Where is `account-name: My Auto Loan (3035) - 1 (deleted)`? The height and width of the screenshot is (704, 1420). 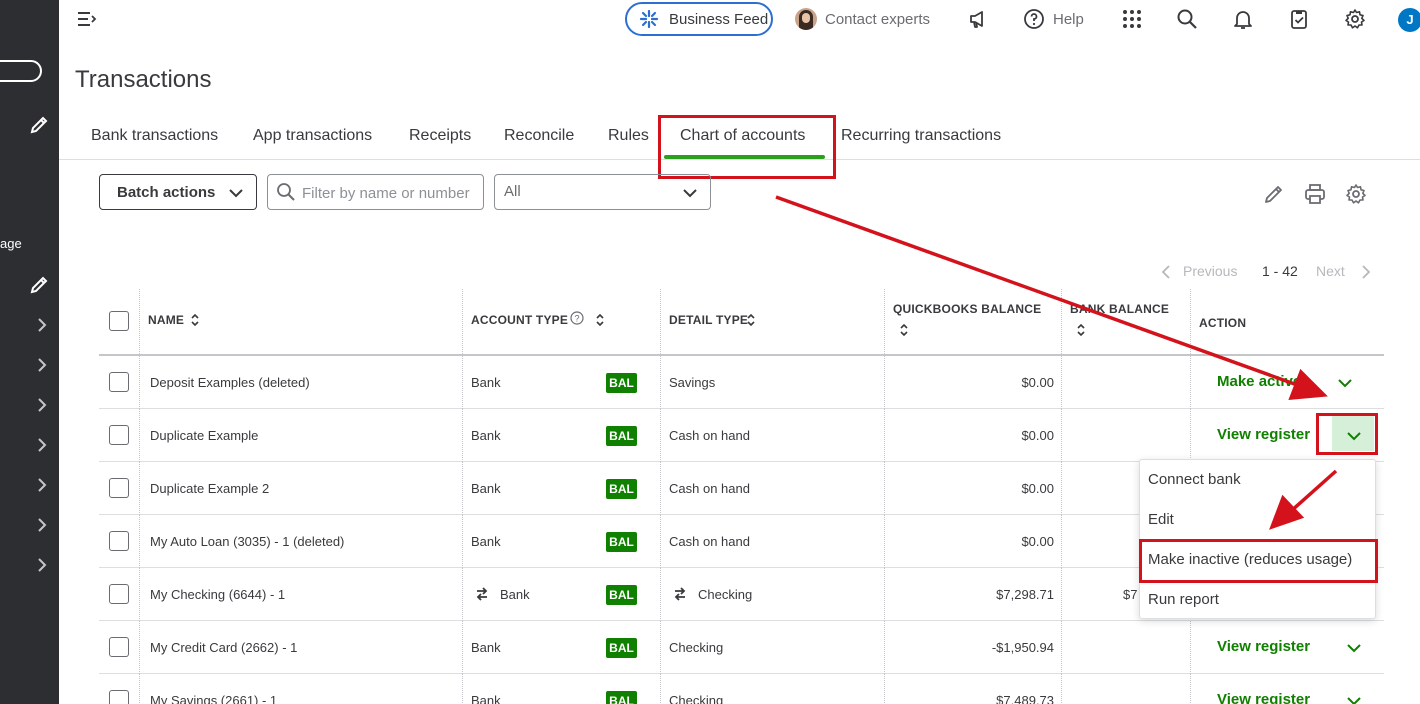
account-name: My Auto Loan (3035) - 1 (deleted) is located at coordinates (247, 541).